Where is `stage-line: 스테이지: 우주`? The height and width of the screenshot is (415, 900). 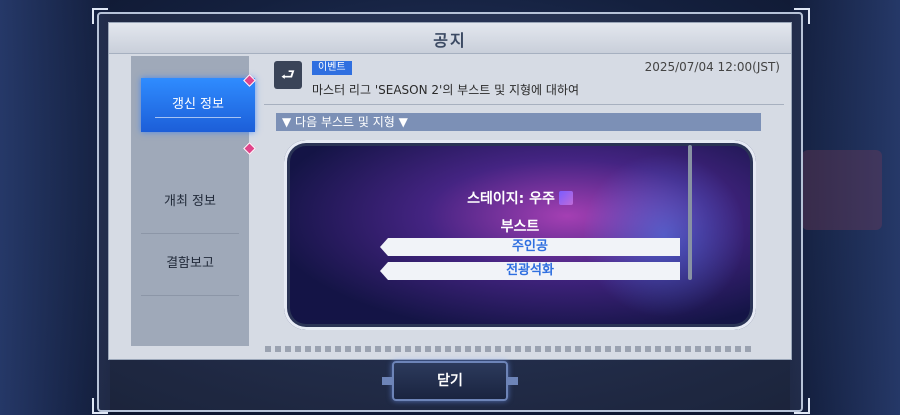
stage-line: 스테이지: 우주 is located at coordinates (520, 198).